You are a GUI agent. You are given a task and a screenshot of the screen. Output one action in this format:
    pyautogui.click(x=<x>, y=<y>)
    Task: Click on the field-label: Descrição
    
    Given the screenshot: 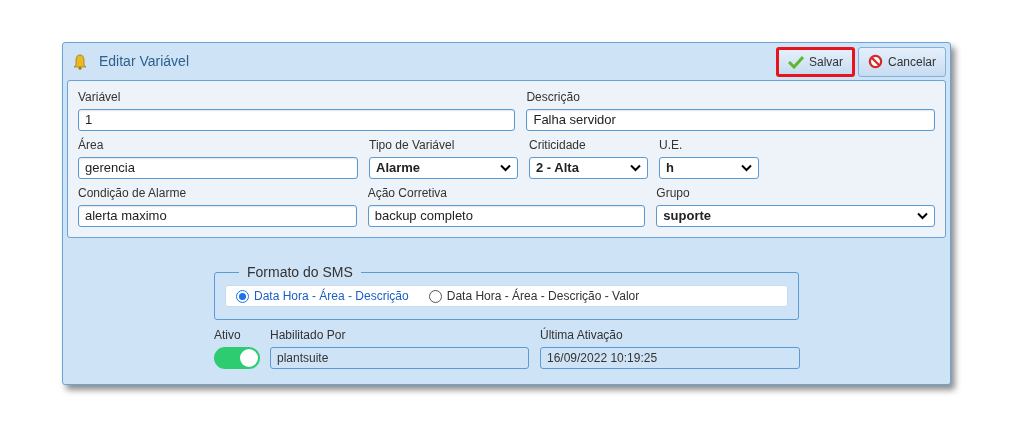 What is the action you would take?
    pyautogui.click(x=553, y=97)
    